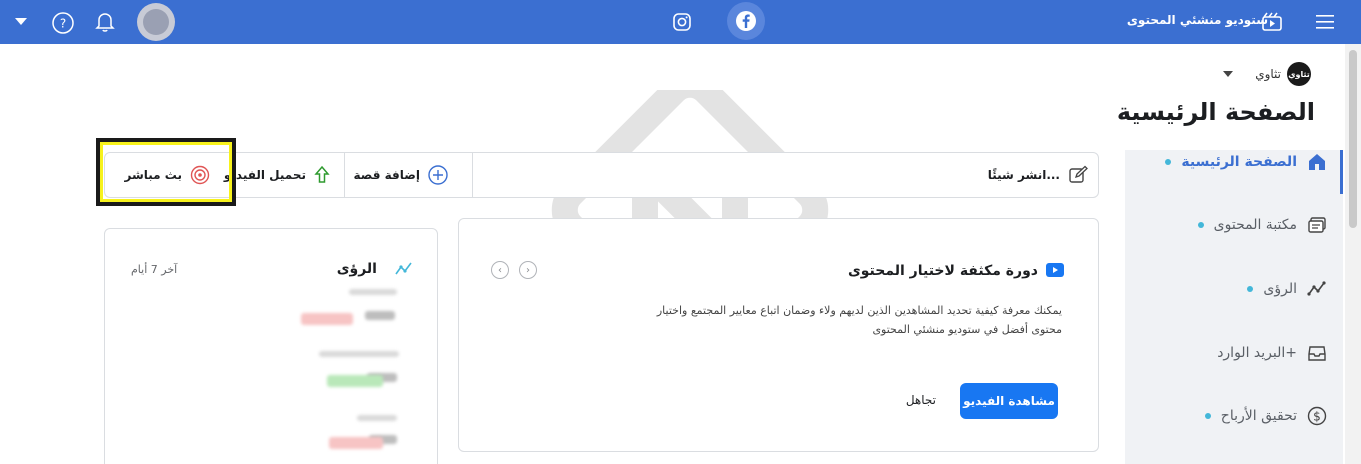 The height and width of the screenshot is (464, 1361). Describe the element at coordinates (271, 346) in the screenshot. I see `insights-card: الرؤى آخر 7 أيام` at that location.